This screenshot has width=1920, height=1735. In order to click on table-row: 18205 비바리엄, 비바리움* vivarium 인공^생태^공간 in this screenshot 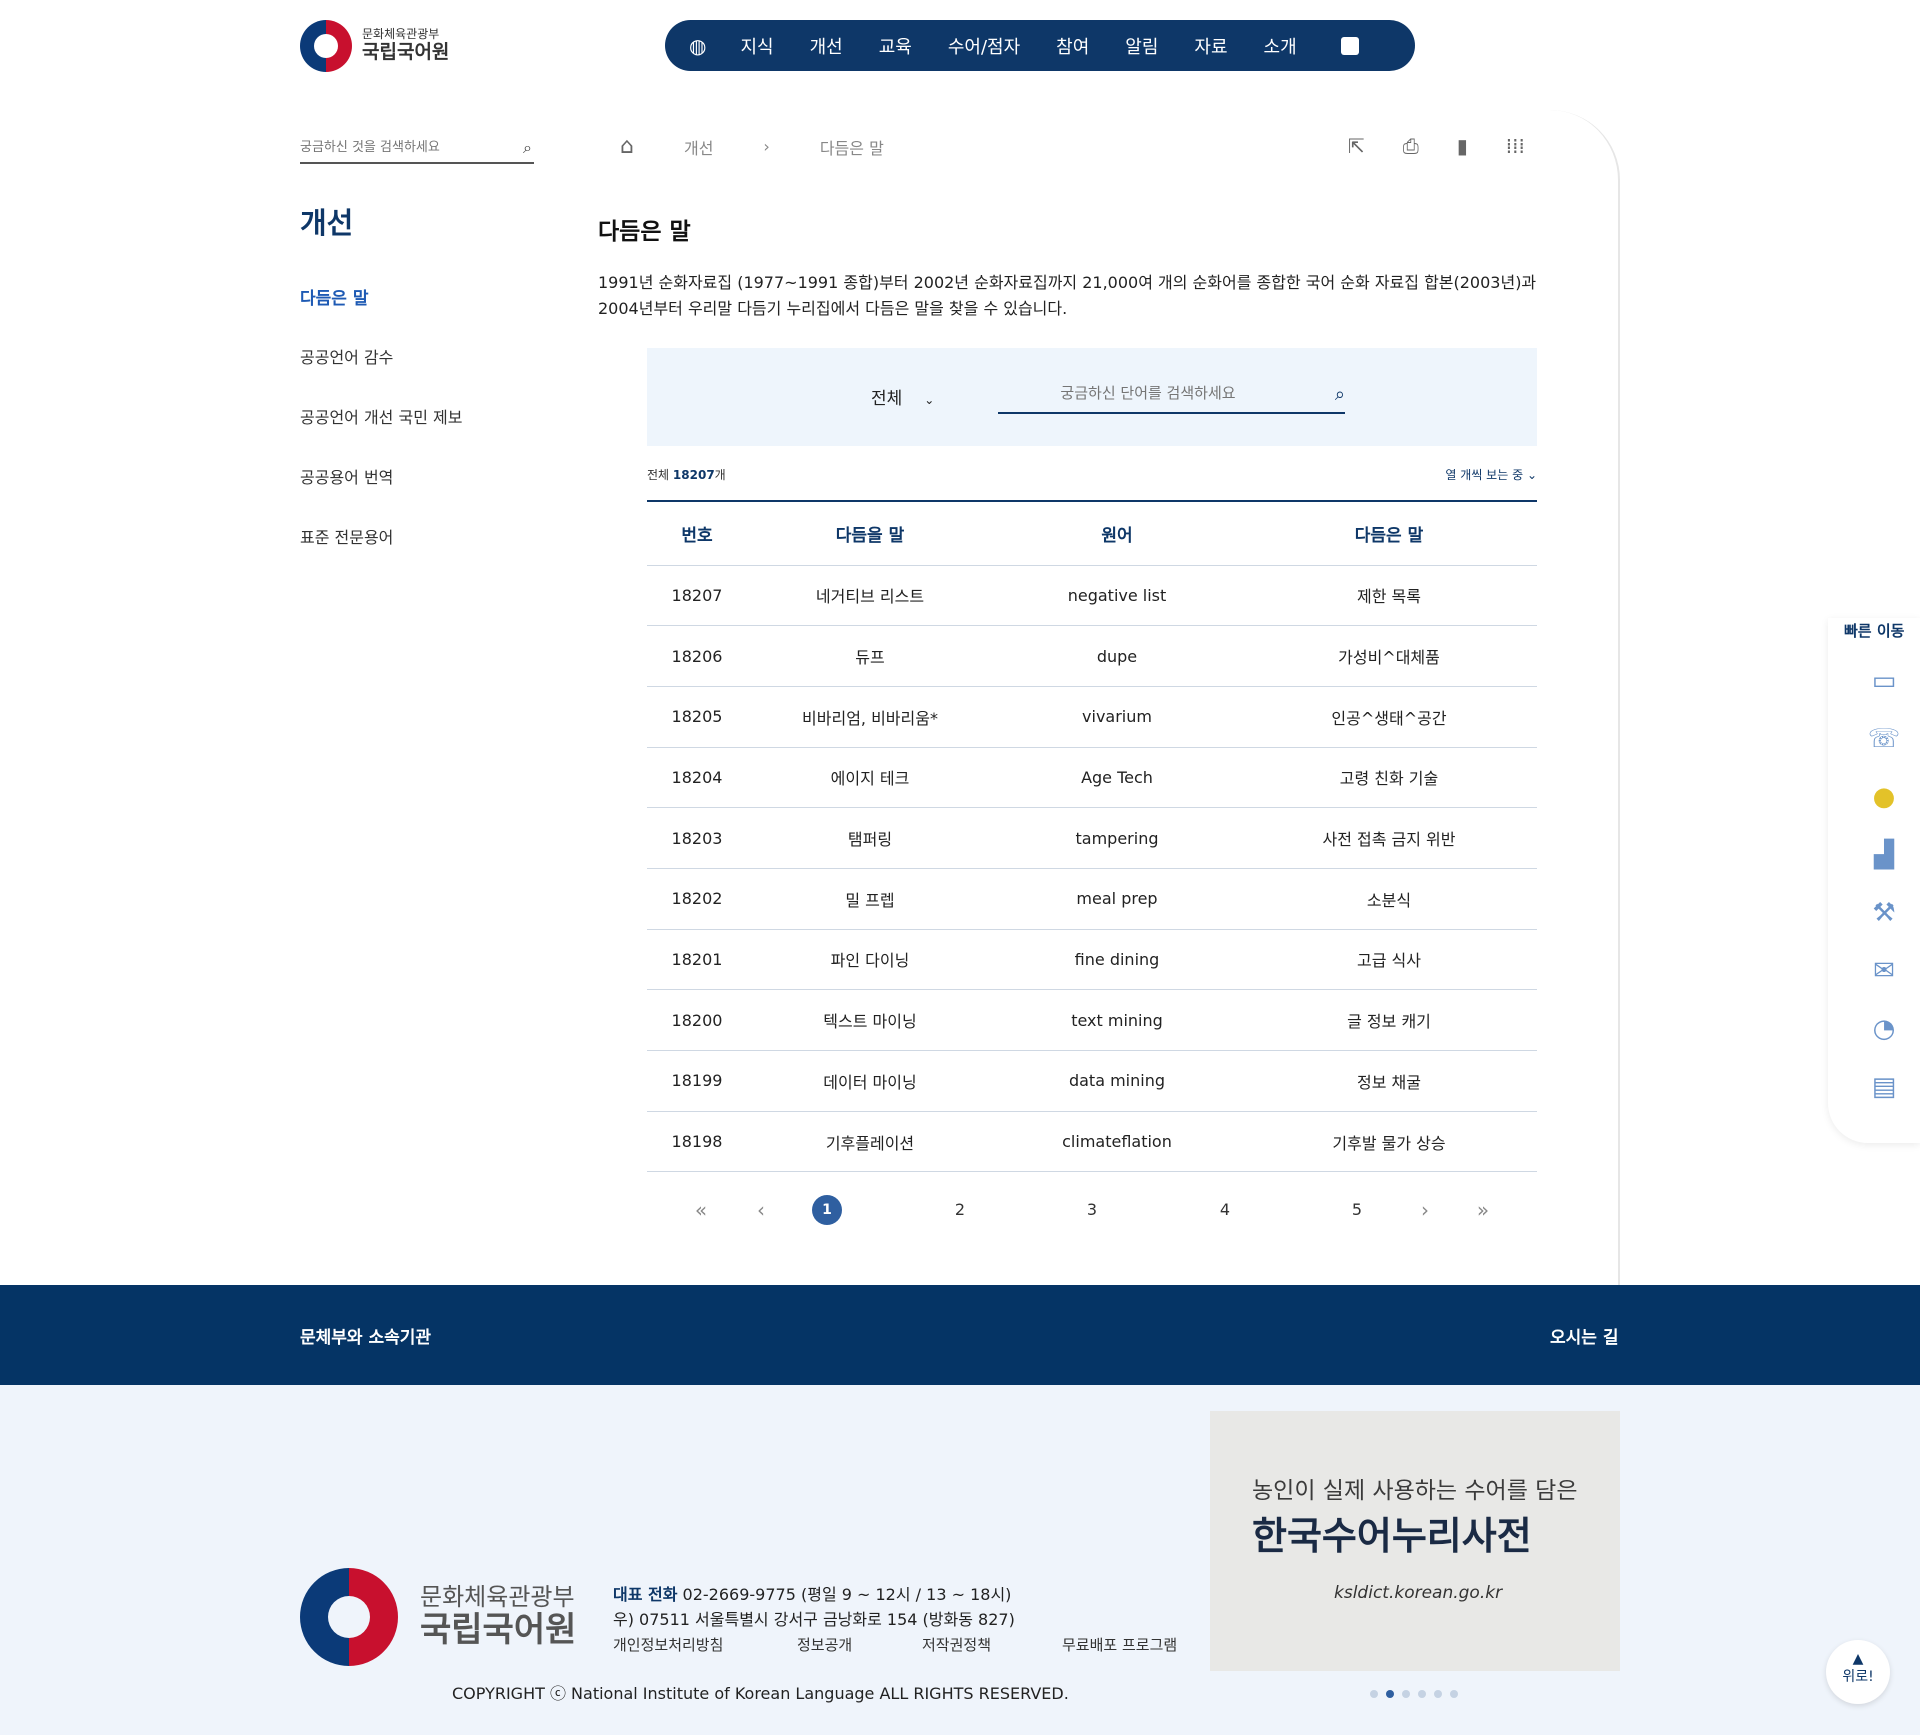, I will do `click(1092, 717)`.